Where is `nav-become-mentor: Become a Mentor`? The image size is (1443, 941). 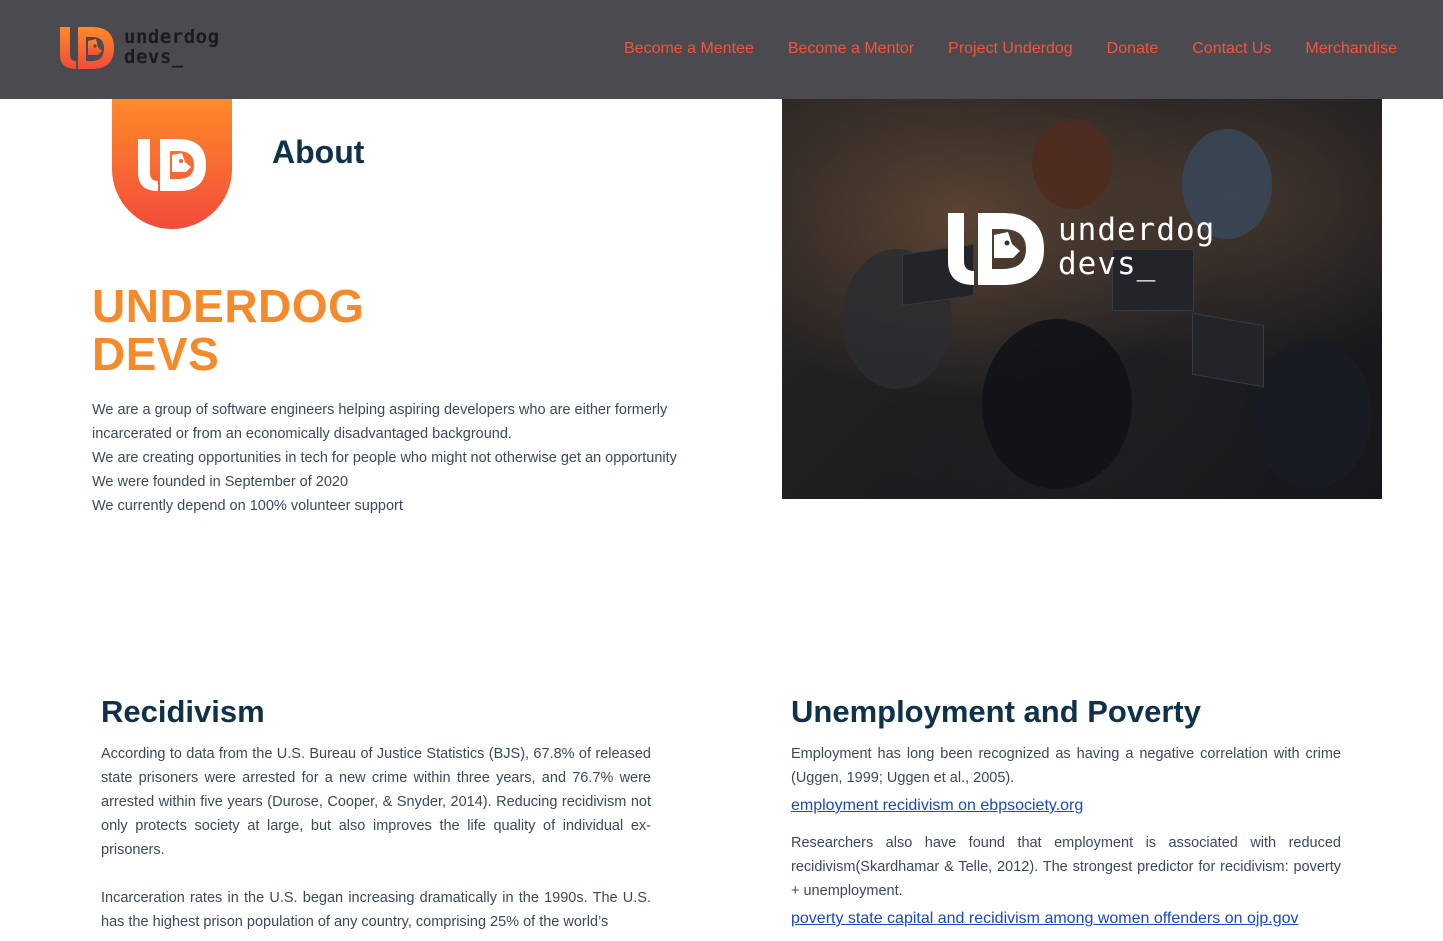
nav-become-mentor: Become a Mentor is located at coordinates (851, 49).